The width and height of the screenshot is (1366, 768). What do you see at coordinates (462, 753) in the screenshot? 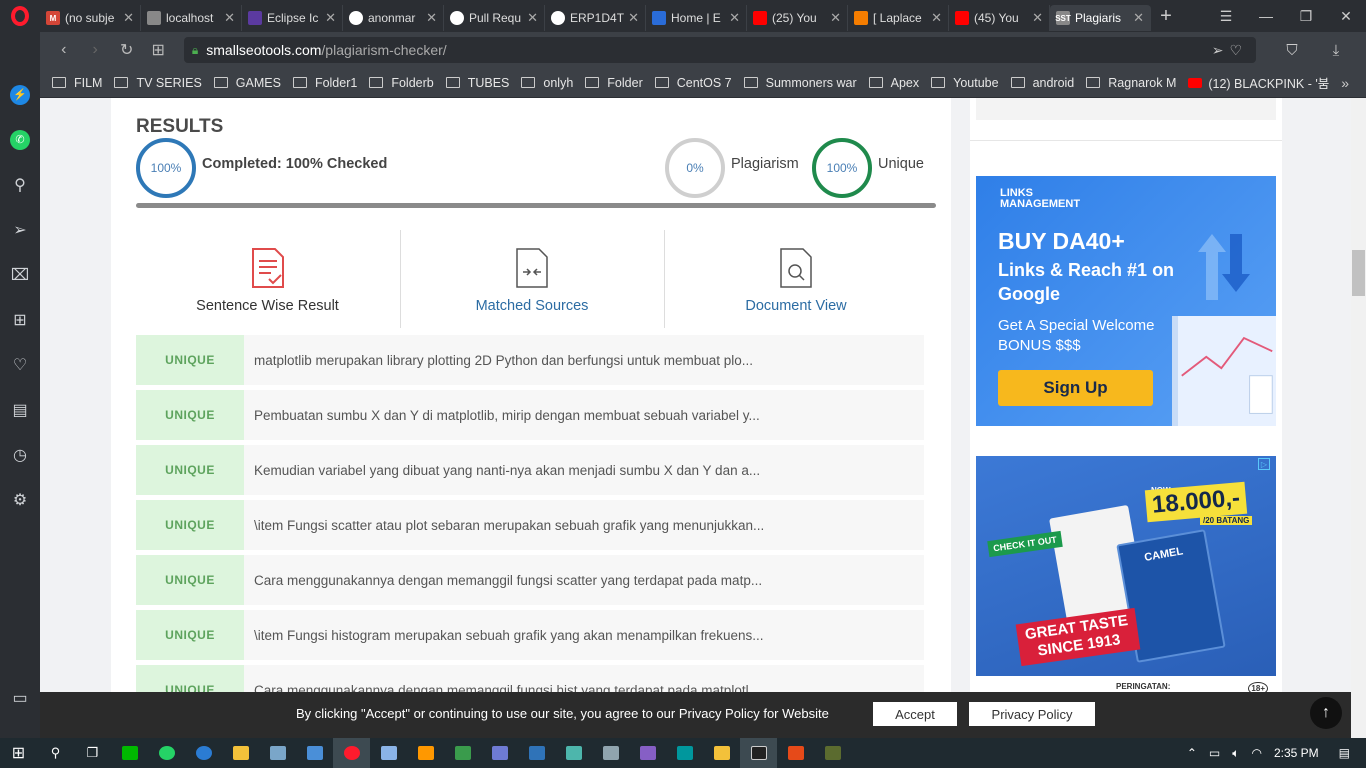
I see `network-tool-icon` at bounding box center [462, 753].